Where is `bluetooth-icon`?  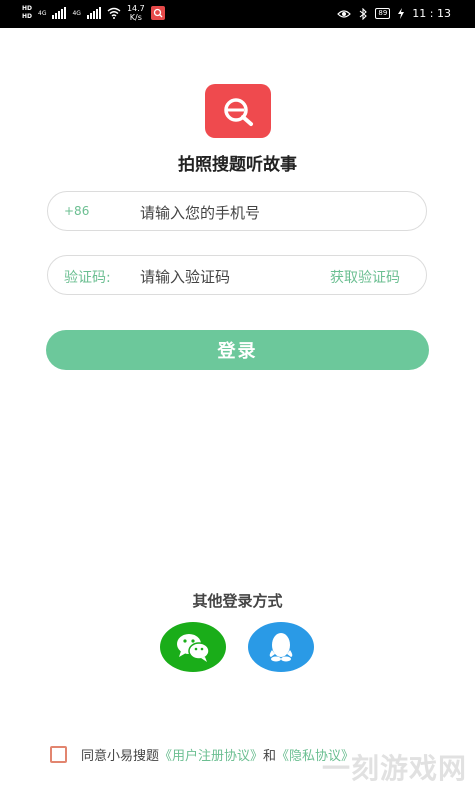
bluetooth-icon is located at coordinates (364, 13).